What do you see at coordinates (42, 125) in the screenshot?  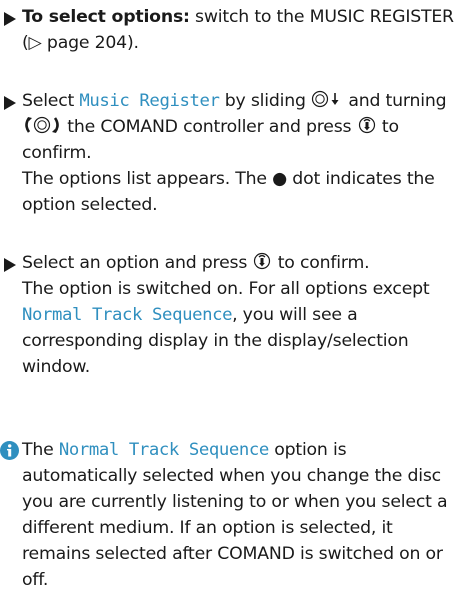 I see `controller-turn-icon` at bounding box center [42, 125].